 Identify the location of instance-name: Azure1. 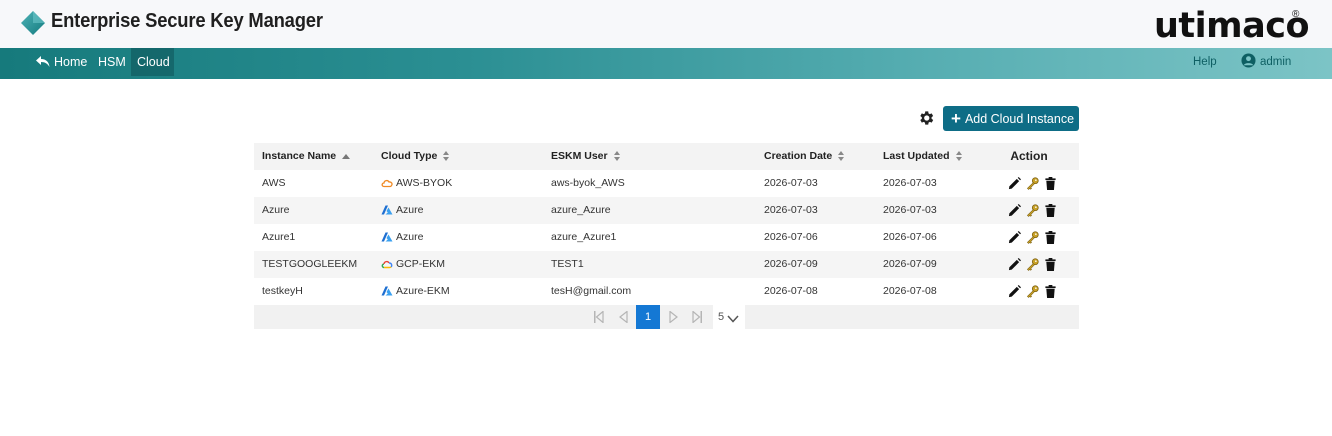
(279, 237).